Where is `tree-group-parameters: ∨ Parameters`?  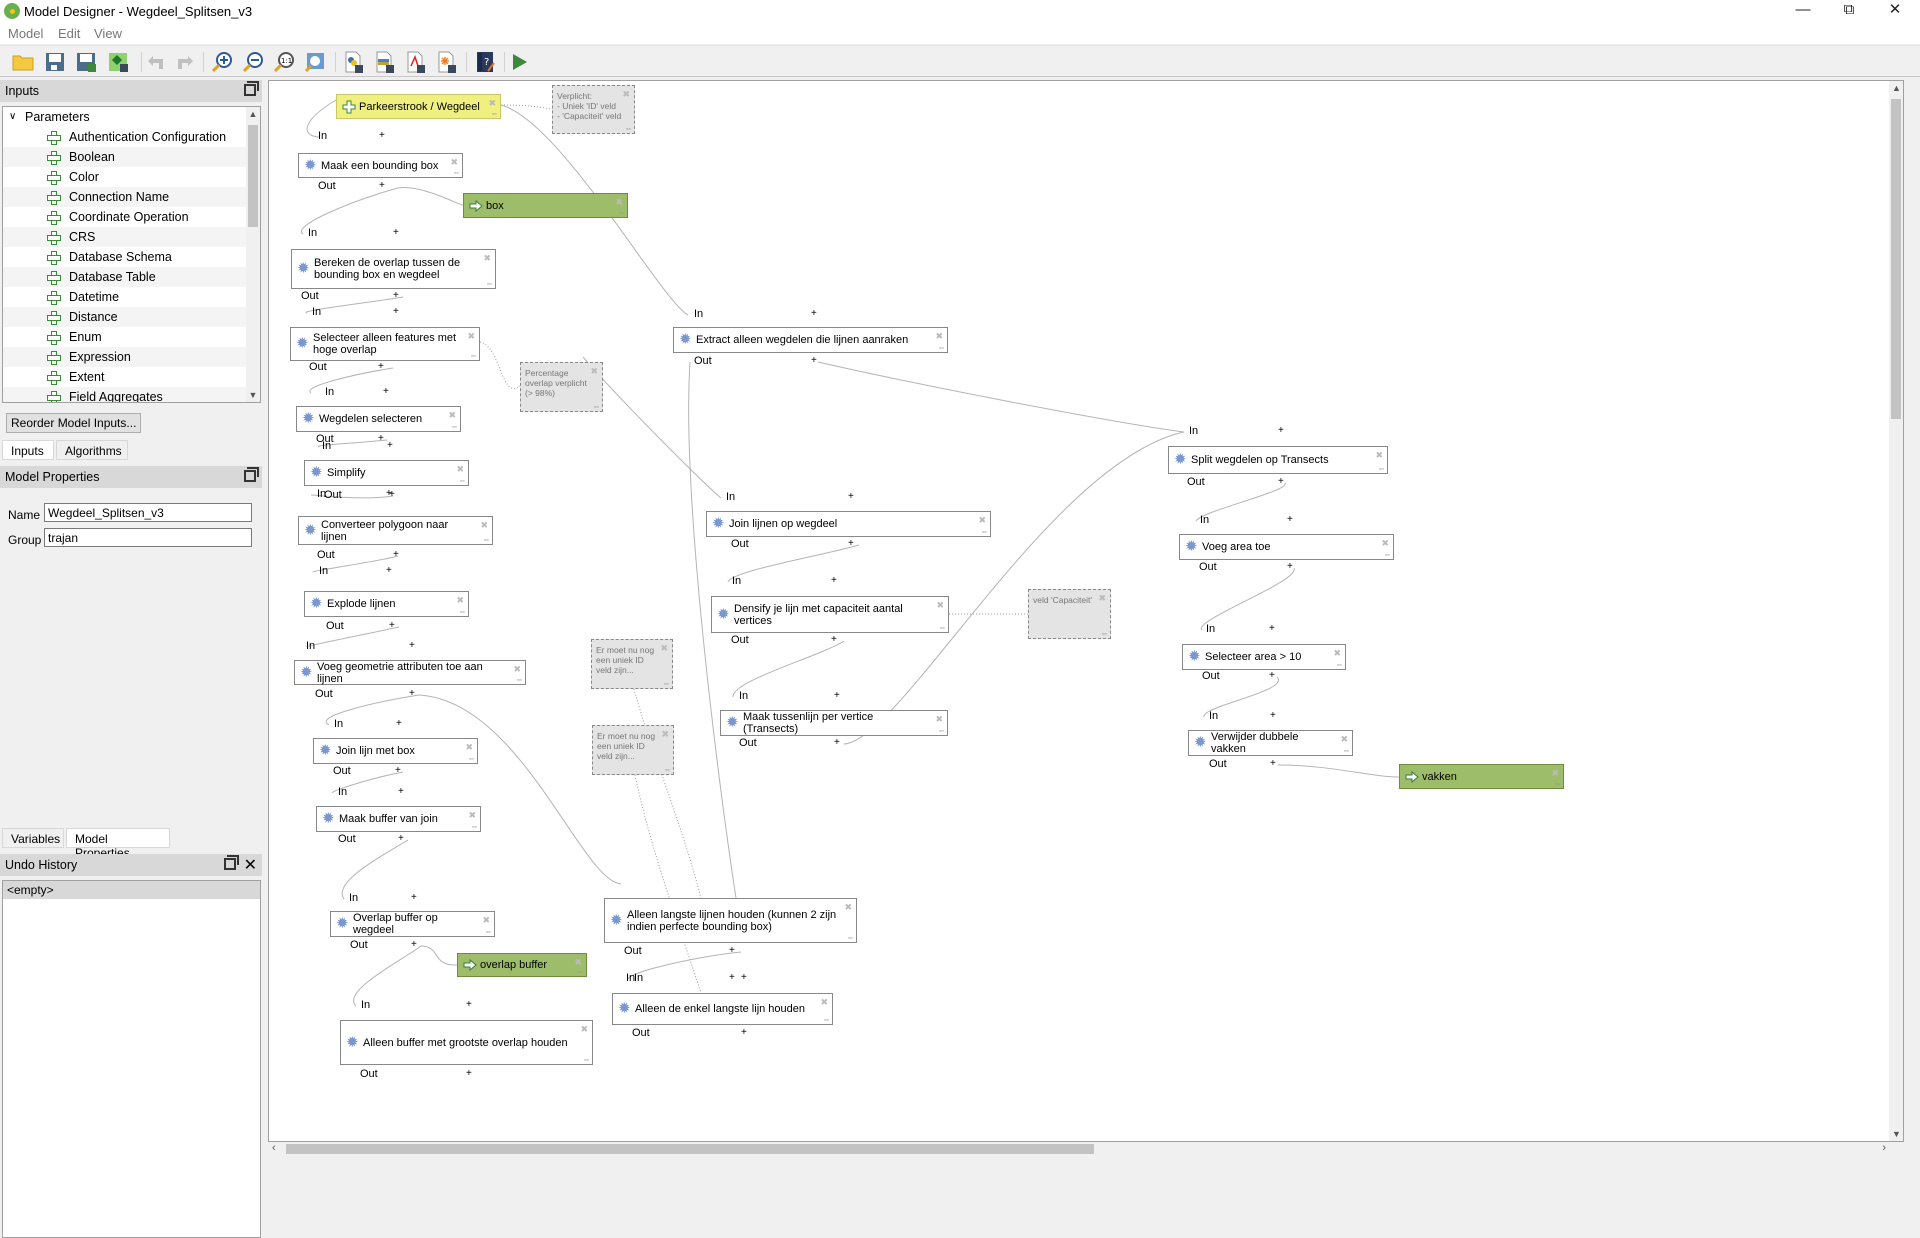 tree-group-parameters: ∨ Parameters is located at coordinates (131, 117).